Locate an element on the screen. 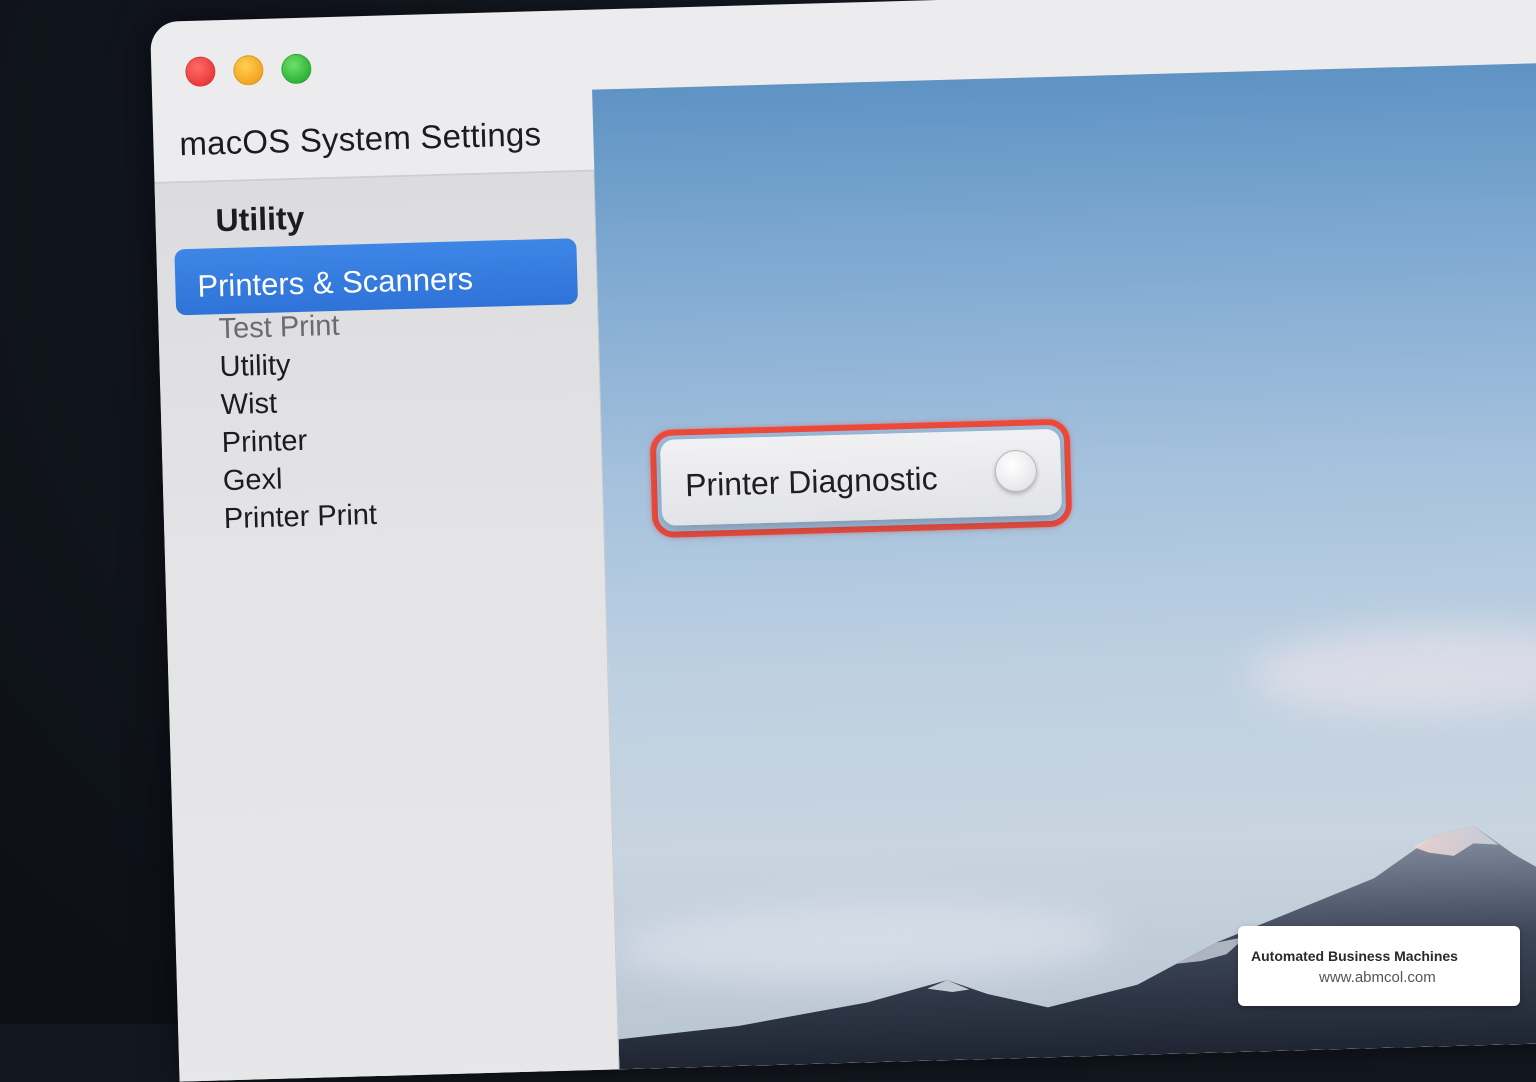 This screenshot has height=1082, width=1536. sidebar-item-printers-scanners: Printers & Scanners is located at coordinates (376, 276).